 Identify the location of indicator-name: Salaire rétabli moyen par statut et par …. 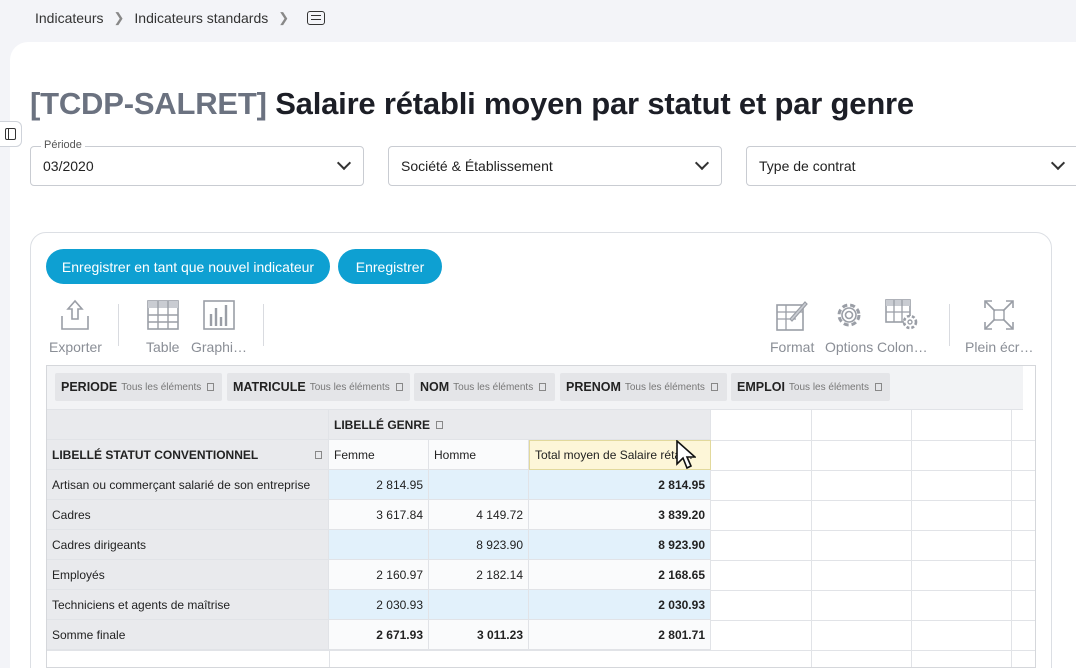
(594, 103).